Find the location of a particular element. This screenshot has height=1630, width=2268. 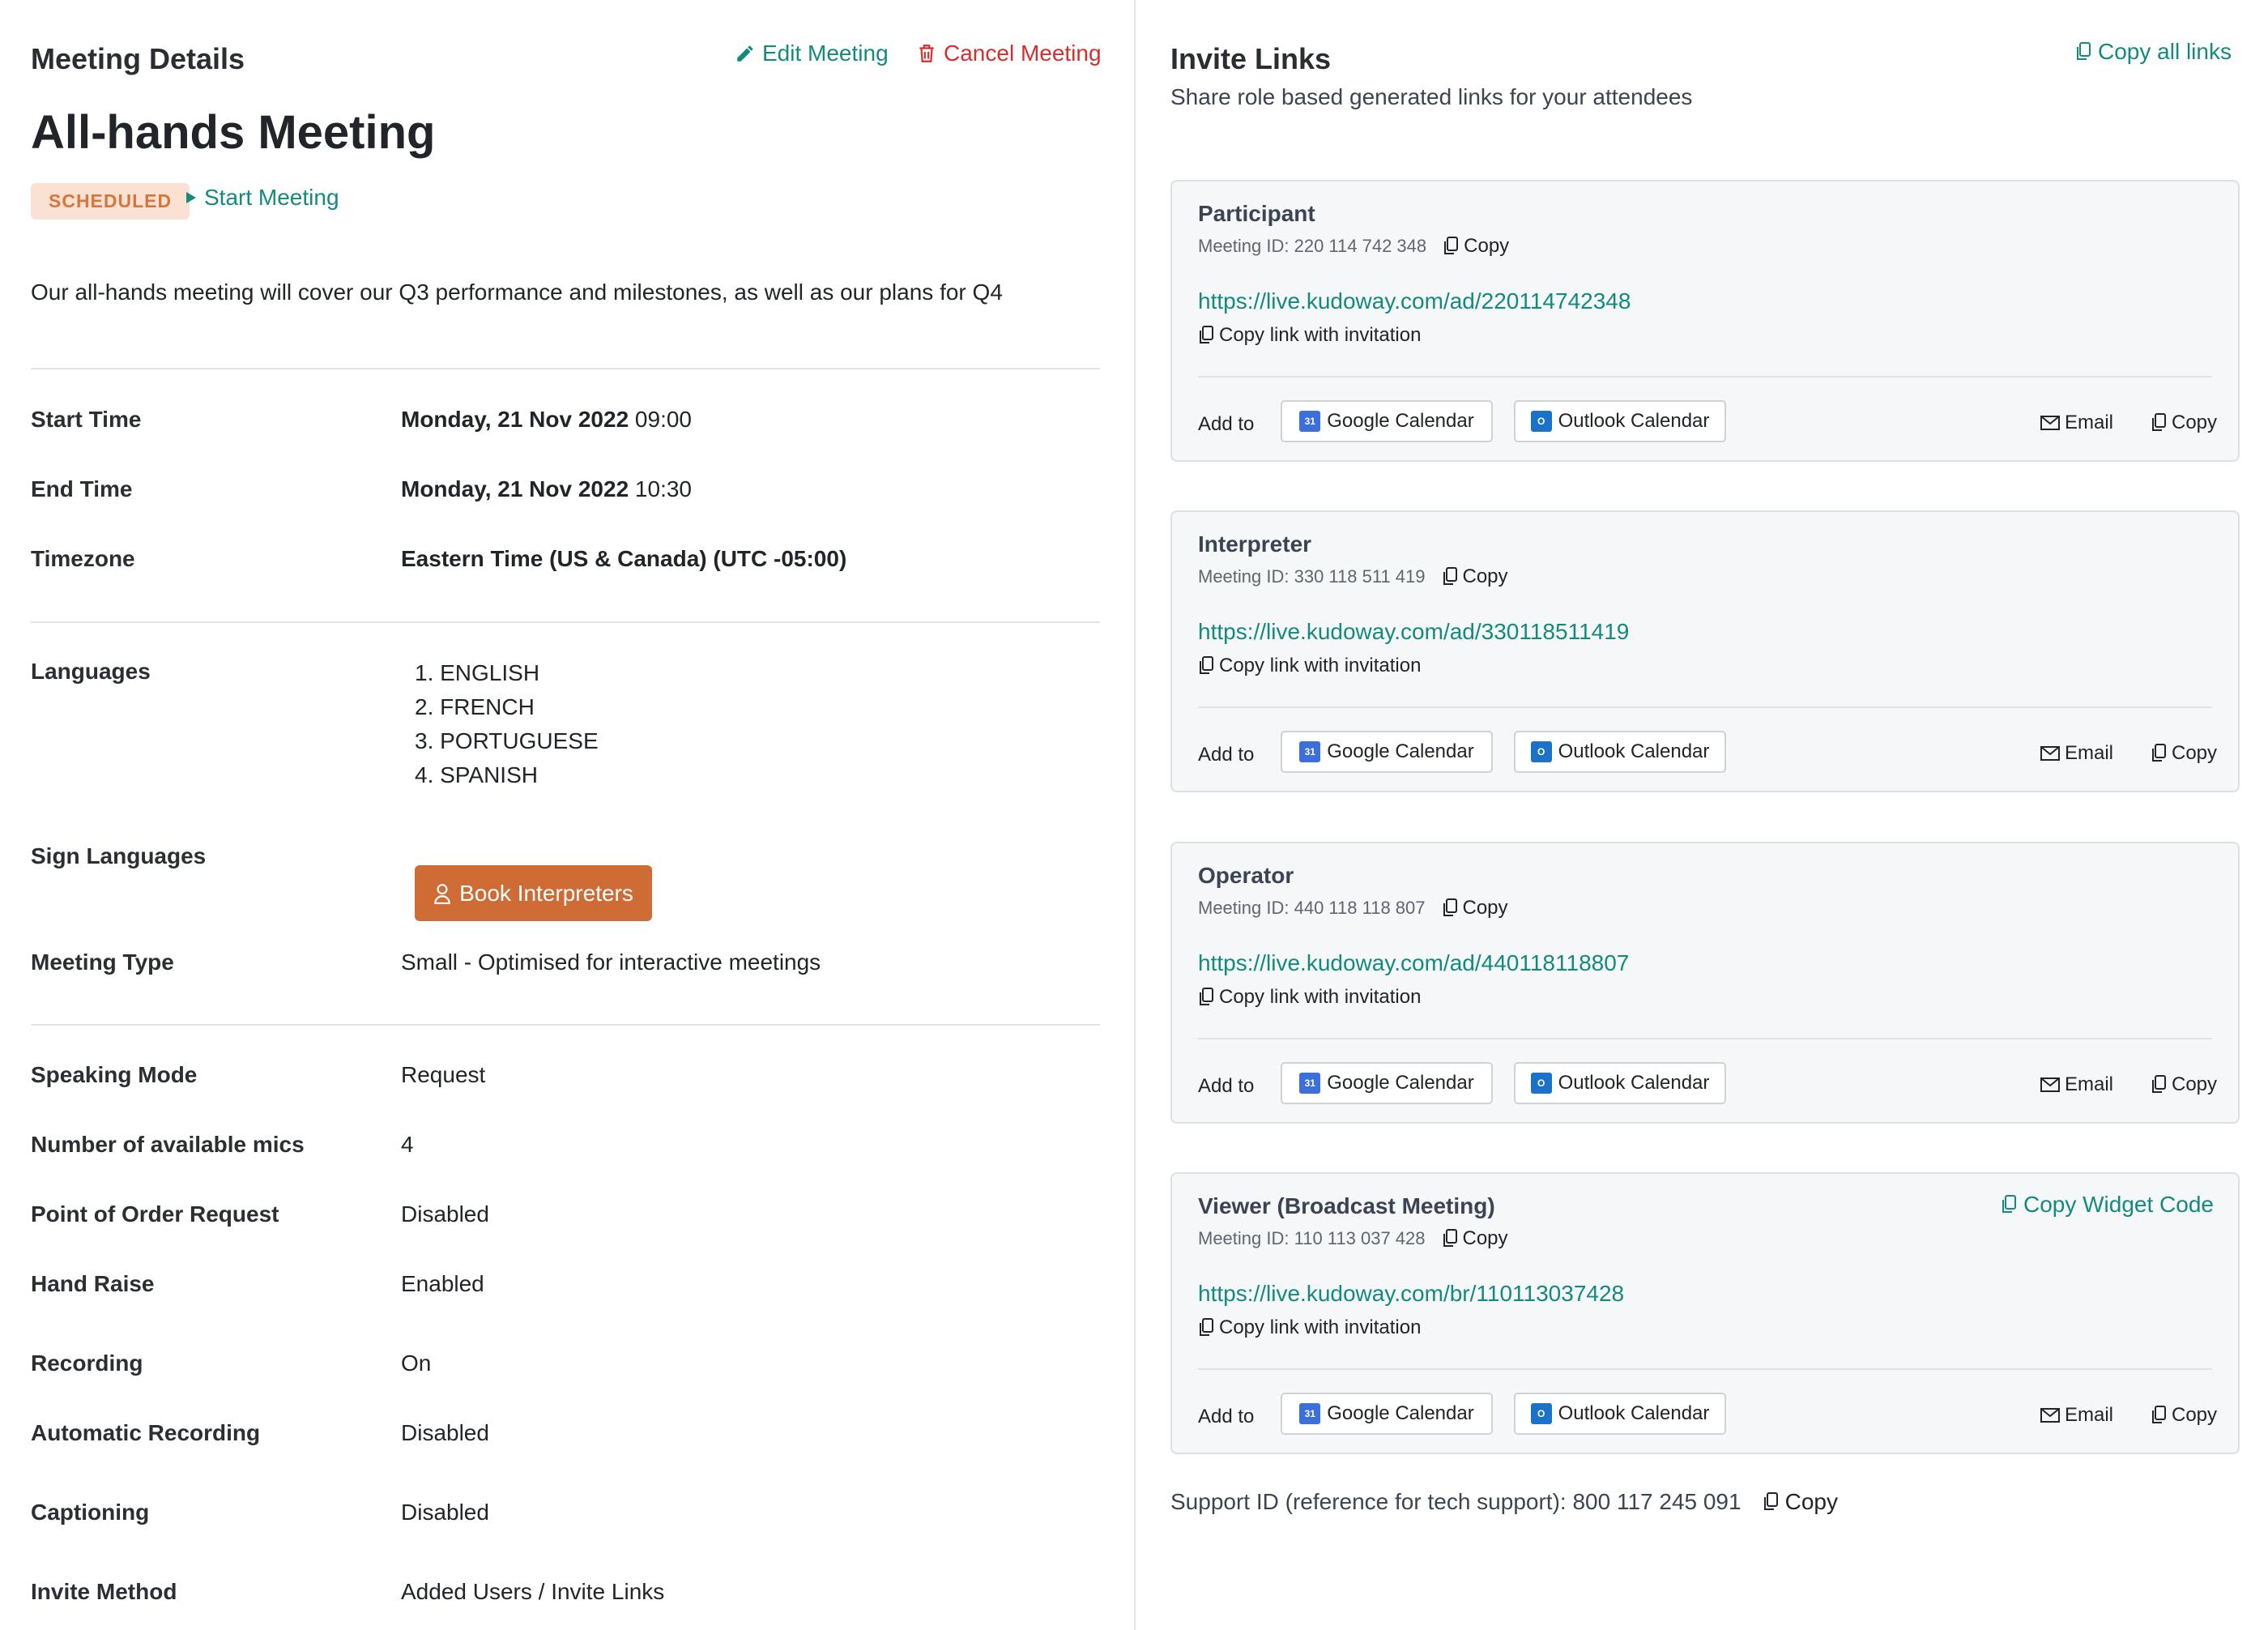

person-icon is located at coordinates (442, 893).